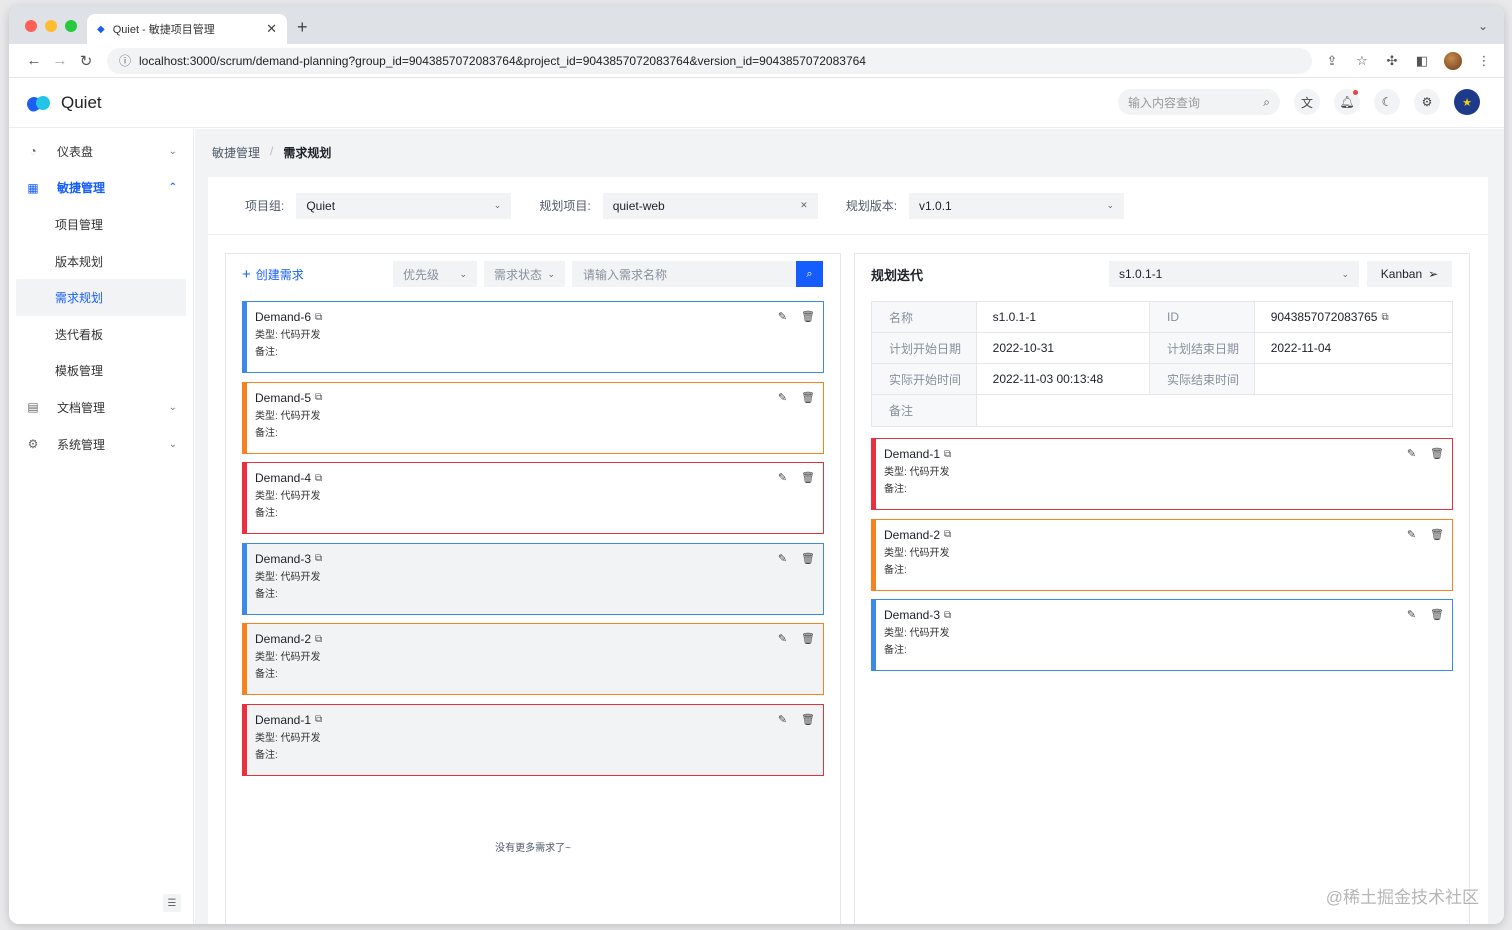 Image resolution: width=1512 pixels, height=930 pixels. I want to click on kanban-button: Kanban ➢, so click(1409, 274).